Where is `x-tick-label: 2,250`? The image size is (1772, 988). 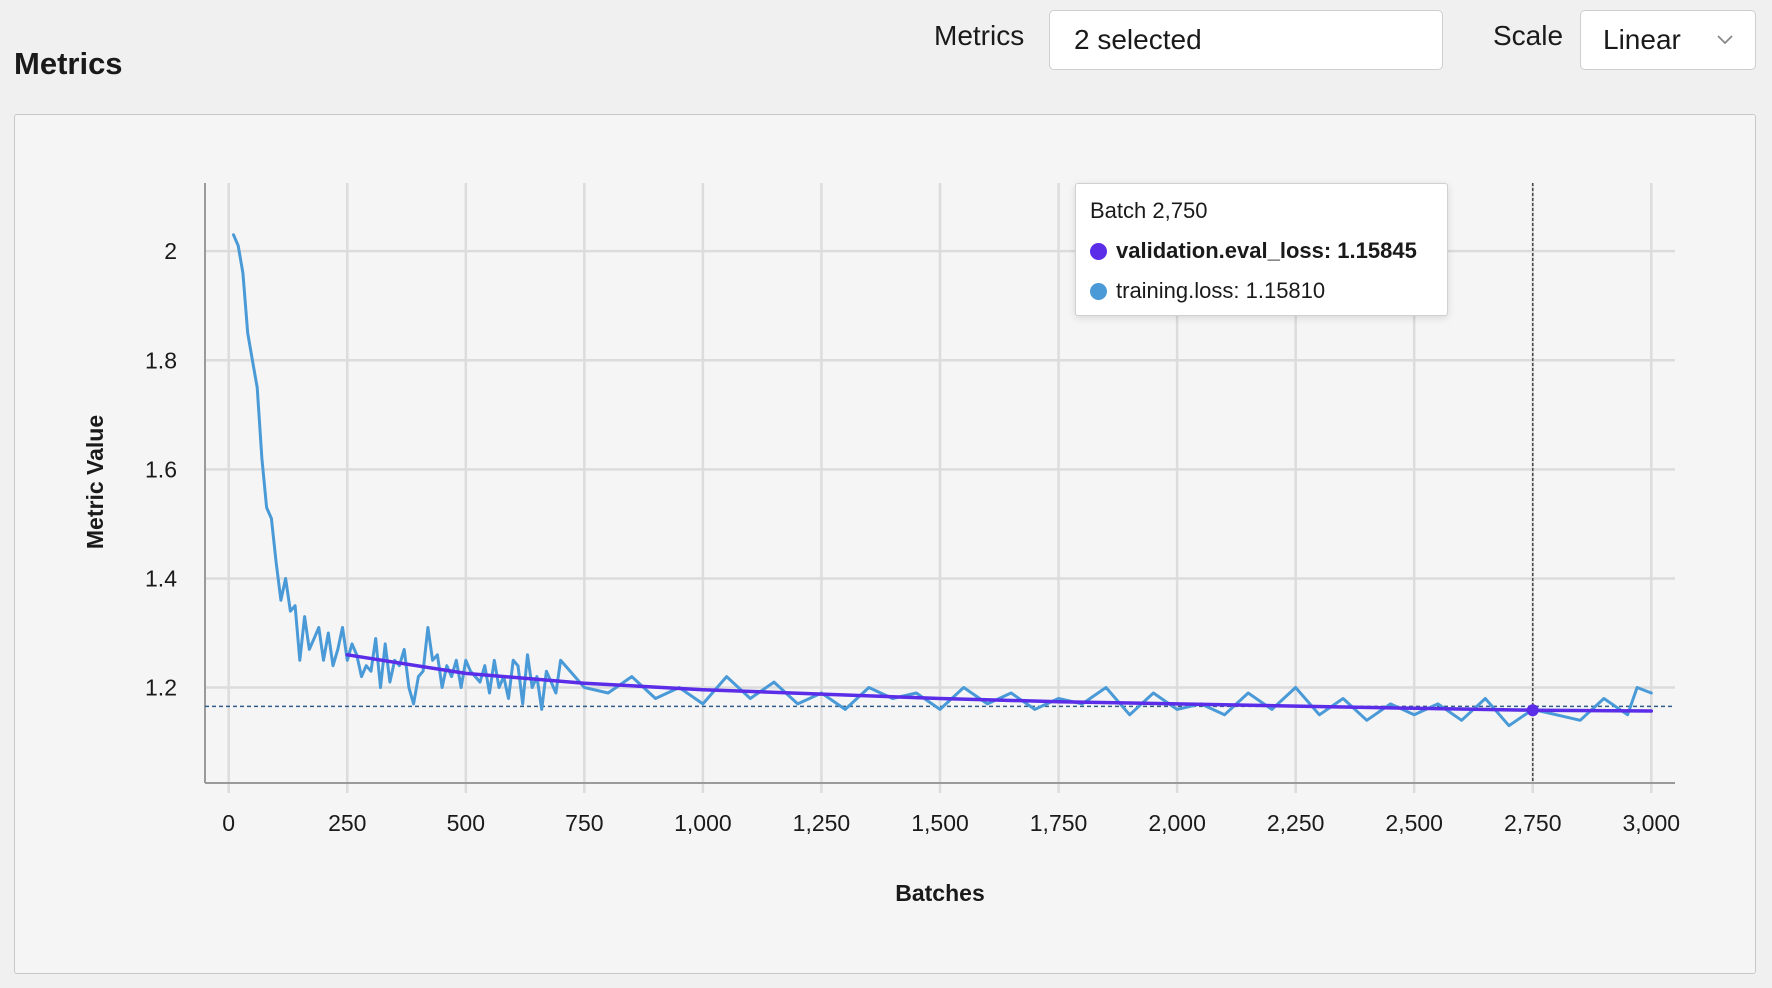 x-tick-label: 2,250 is located at coordinates (1296, 823).